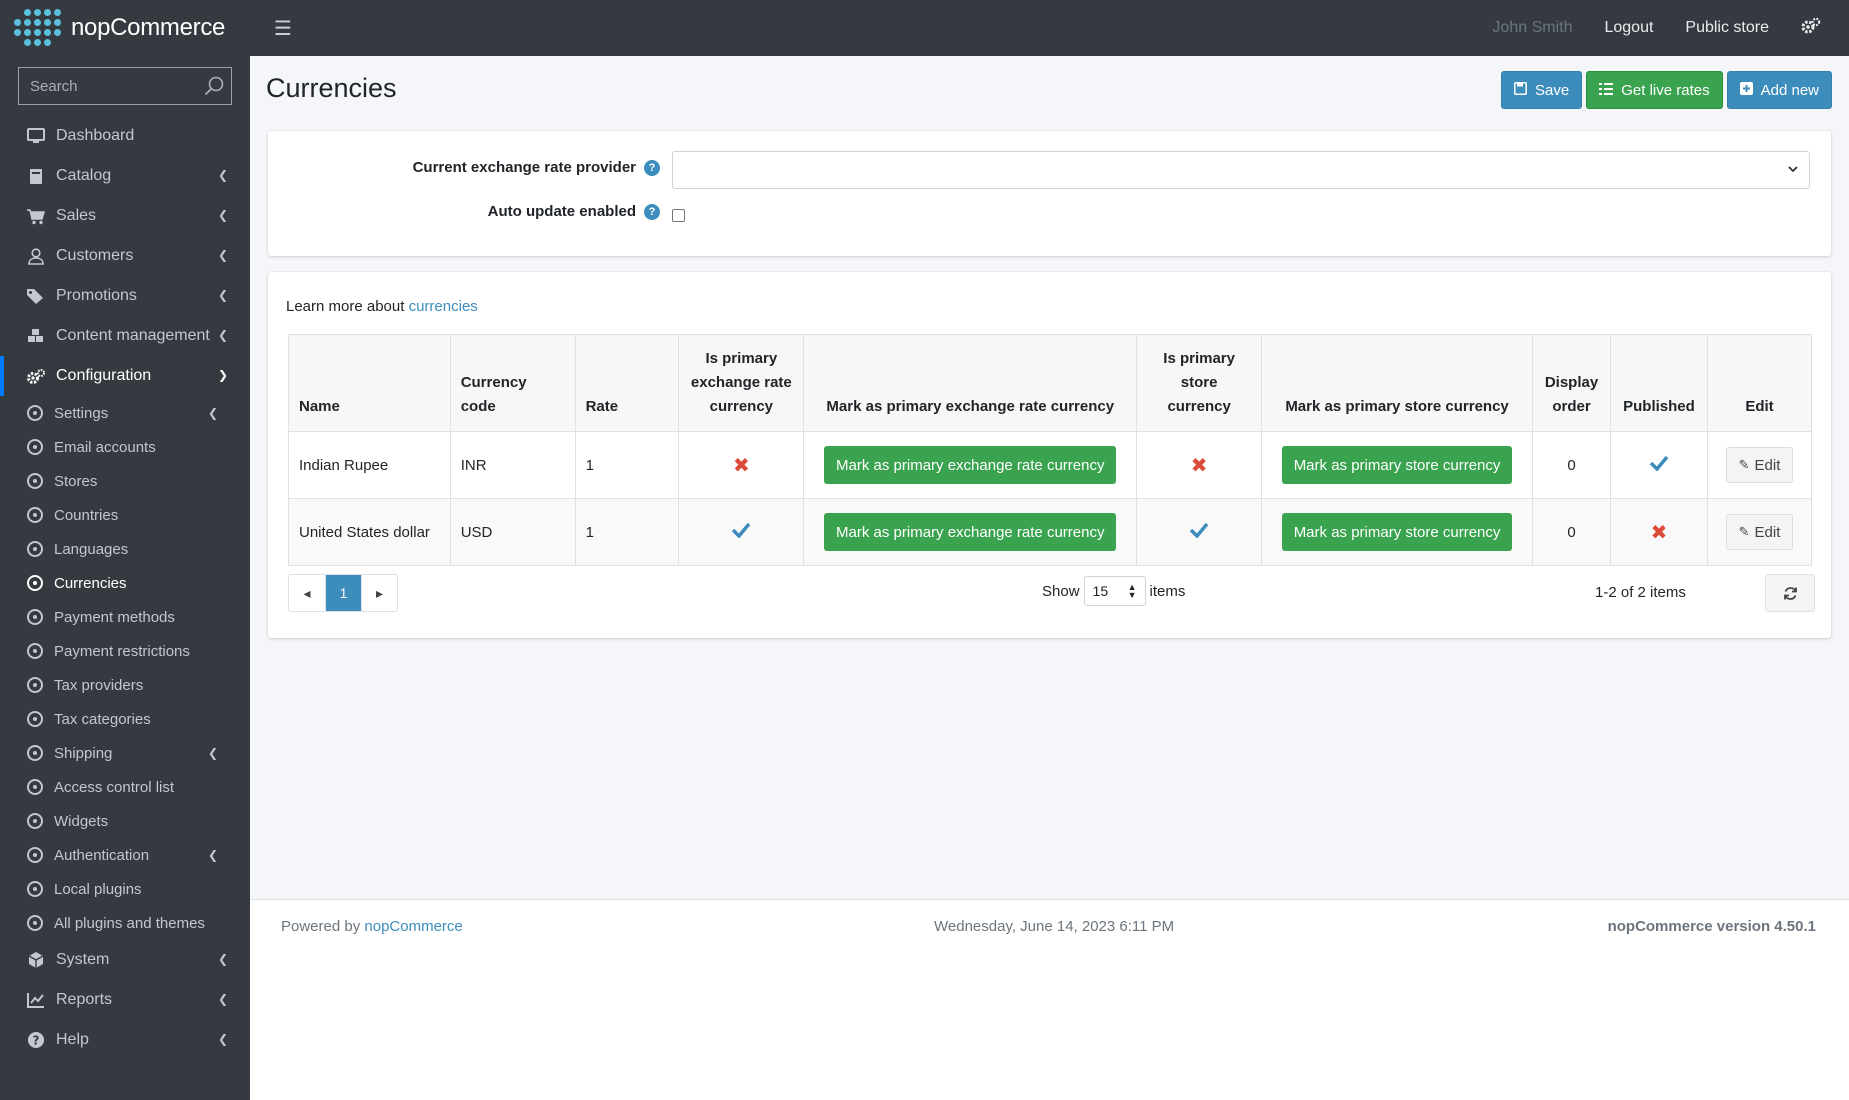 The height and width of the screenshot is (1100, 1849). I want to click on sidebar-item-dashboard: Dashboard, so click(125, 136).